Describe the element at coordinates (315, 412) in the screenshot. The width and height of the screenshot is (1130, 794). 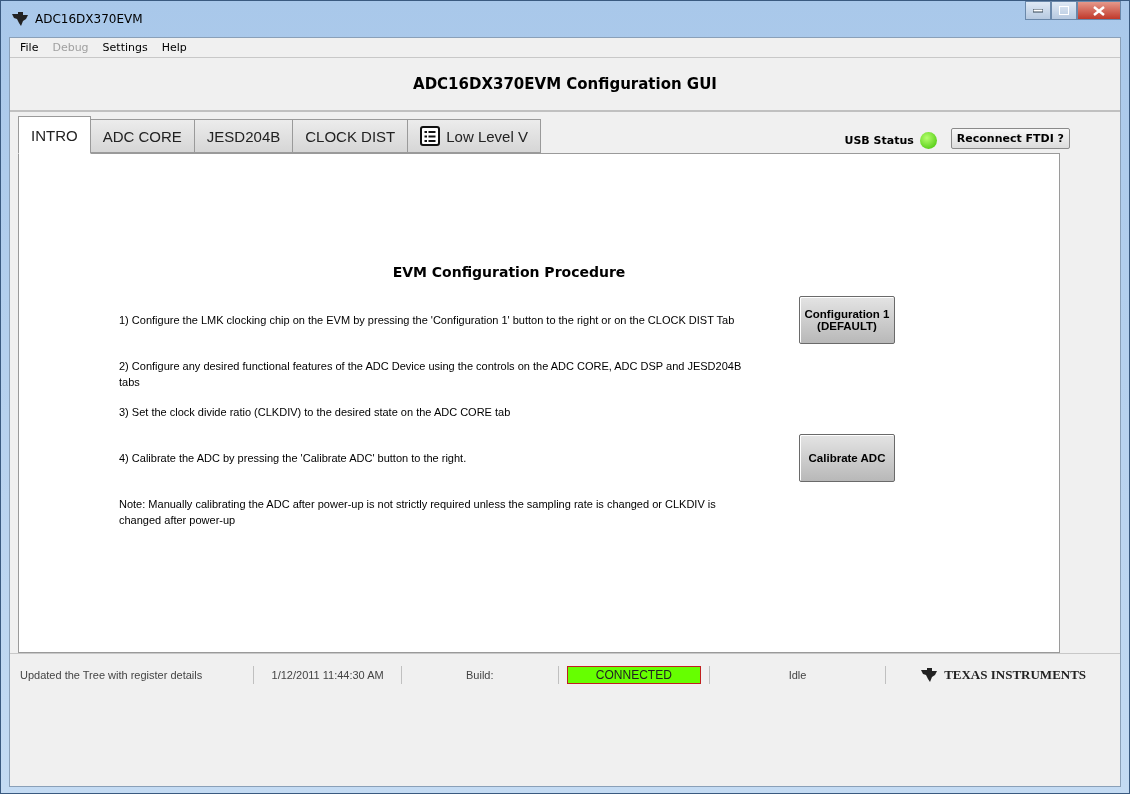
I see `instruction-text: 3) Set the clock divide ratio (CLKDIV) to the desired state on the ADC CORE tab` at that location.